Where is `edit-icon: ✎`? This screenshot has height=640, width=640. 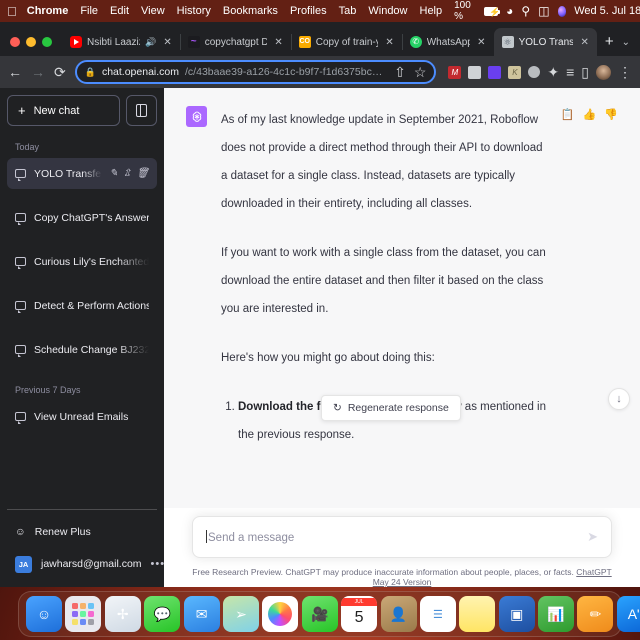
edit-icon: ✎ is located at coordinates (114, 173).